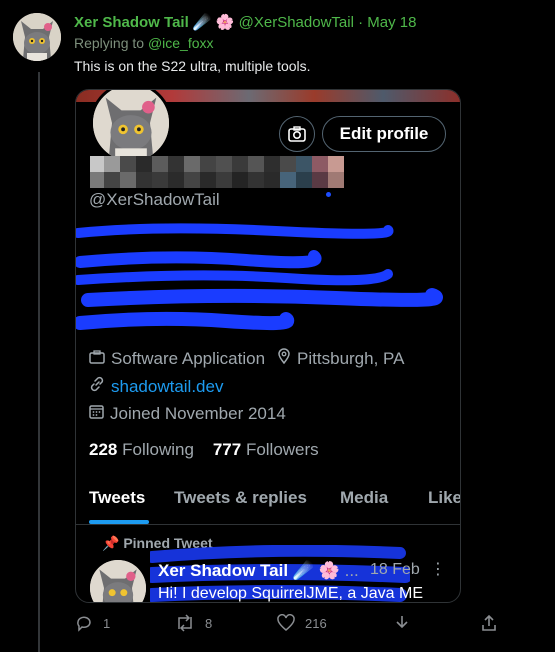  What do you see at coordinates (96, 414) in the screenshot?
I see `calendar-icon` at bounding box center [96, 414].